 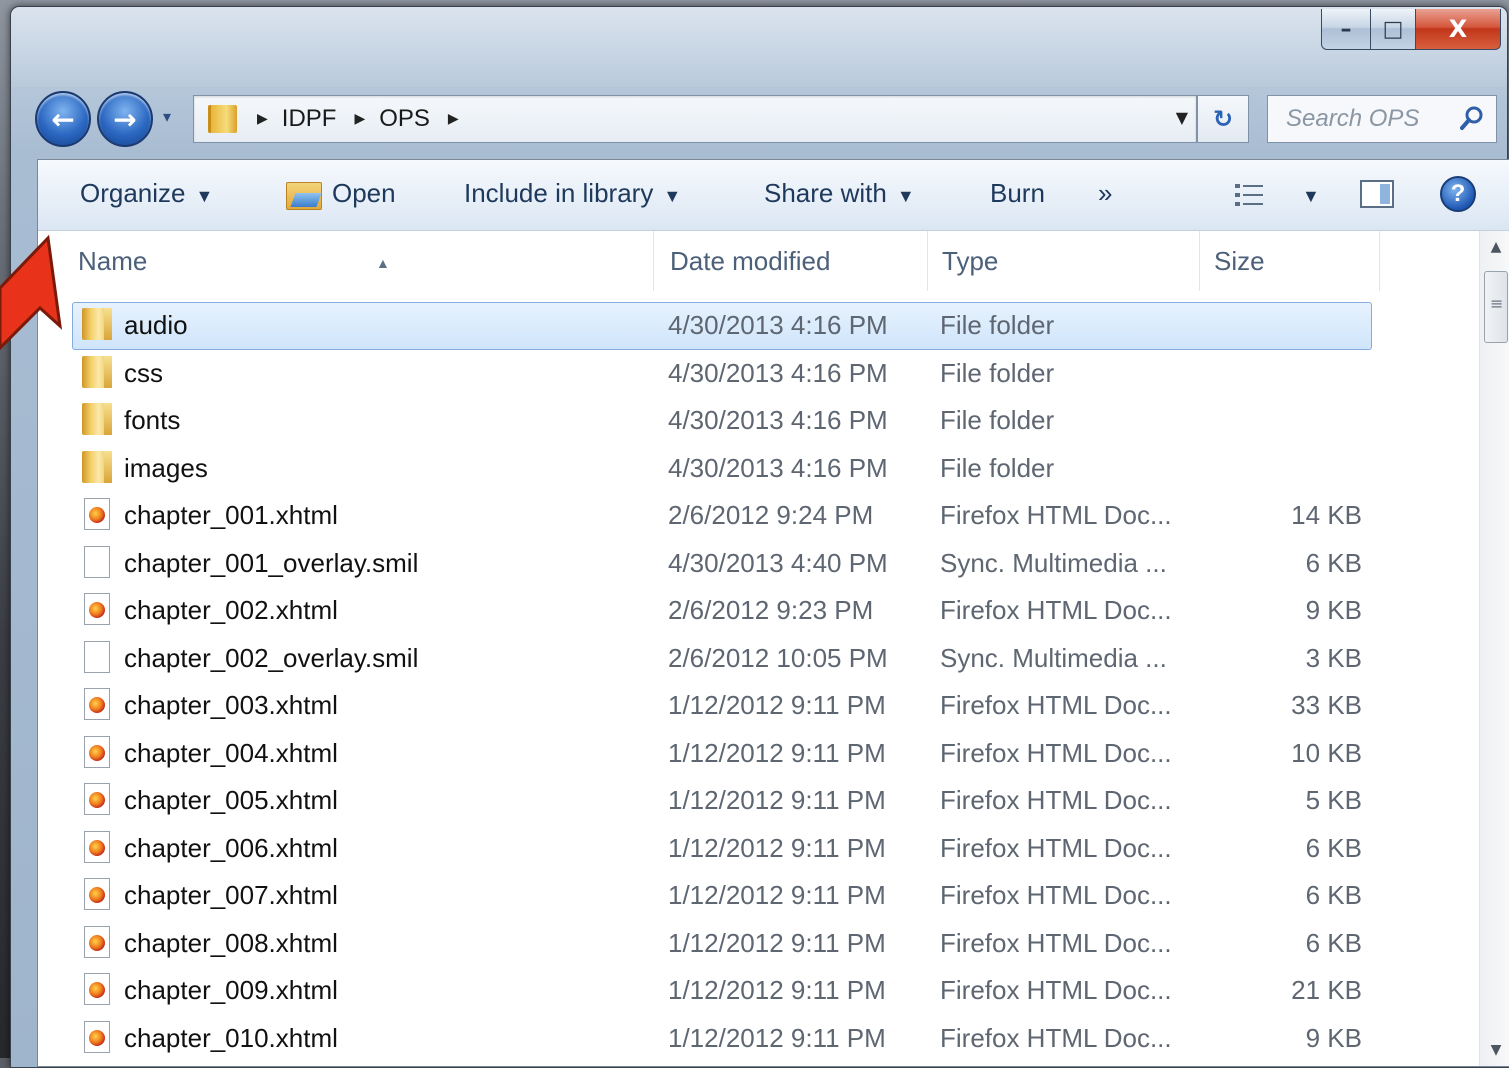 What do you see at coordinates (231, 800) in the screenshot?
I see `file-name: chapter_005.xhtml` at bounding box center [231, 800].